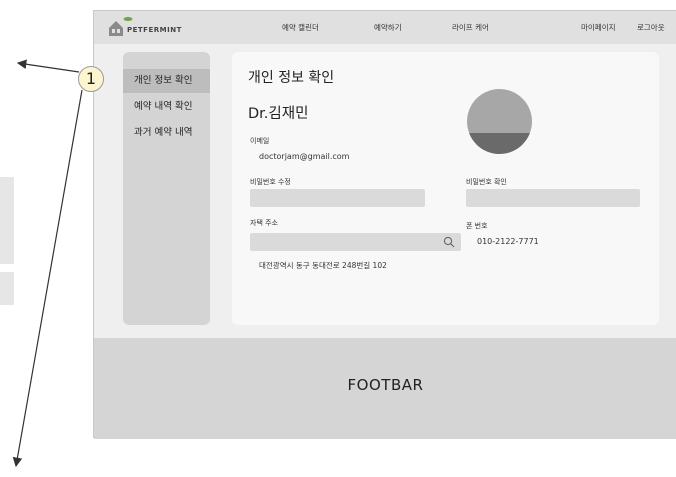 This screenshot has width=676, height=477. What do you see at coordinates (278, 114) in the screenshot?
I see `user-name: Dr.김재민` at bounding box center [278, 114].